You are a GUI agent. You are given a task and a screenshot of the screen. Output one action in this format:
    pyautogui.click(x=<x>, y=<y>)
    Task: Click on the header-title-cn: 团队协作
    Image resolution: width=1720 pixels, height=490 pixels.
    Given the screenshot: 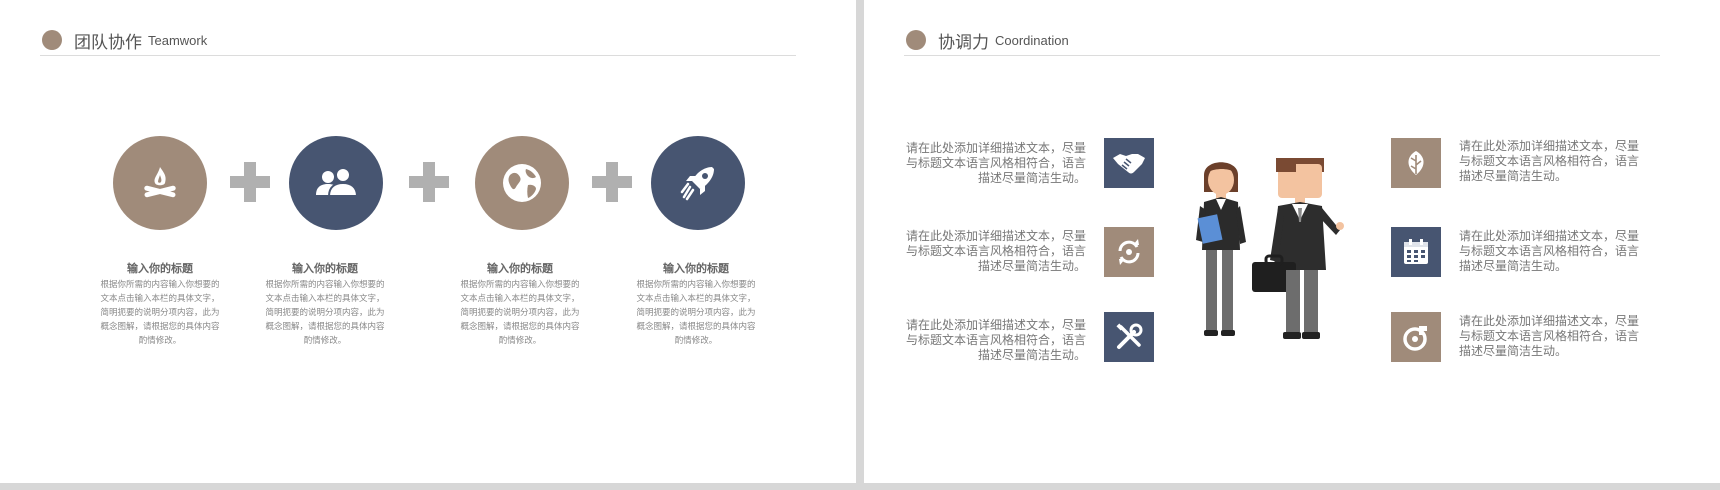 What is the action you would take?
    pyautogui.click(x=108, y=42)
    